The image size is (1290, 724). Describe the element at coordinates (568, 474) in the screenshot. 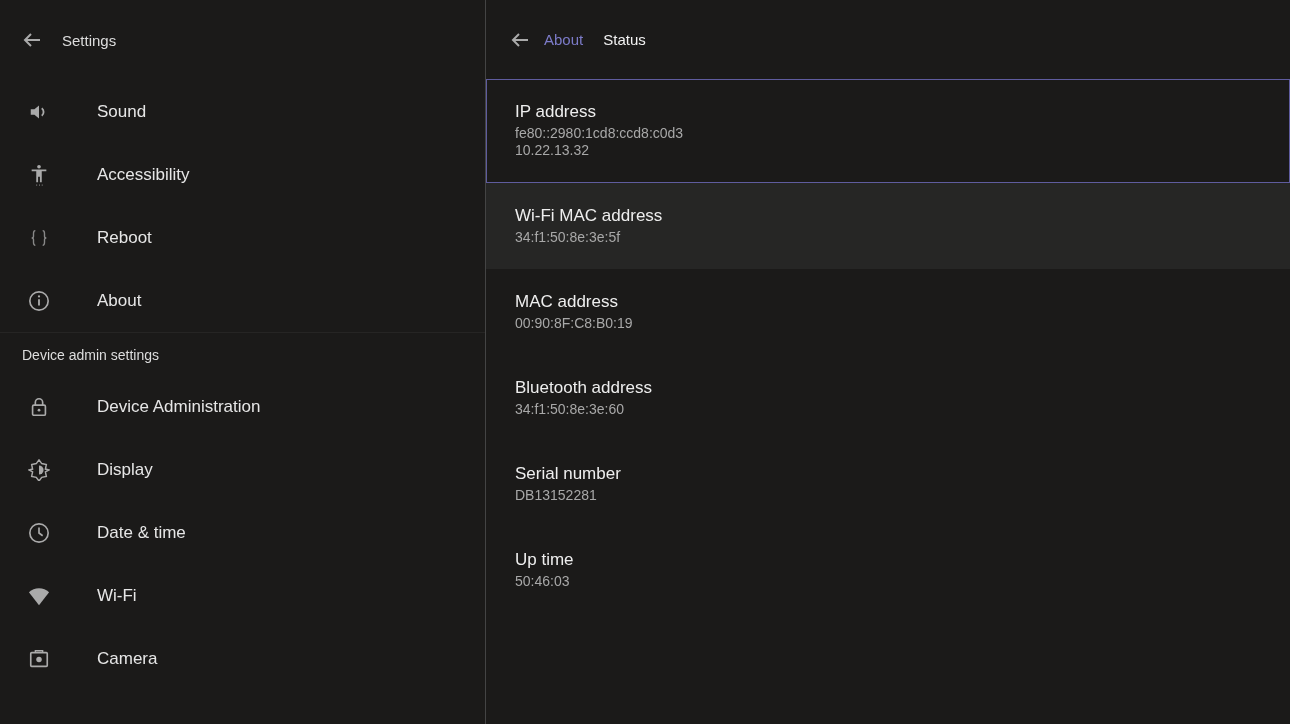

I see `row-title: Serial number` at that location.